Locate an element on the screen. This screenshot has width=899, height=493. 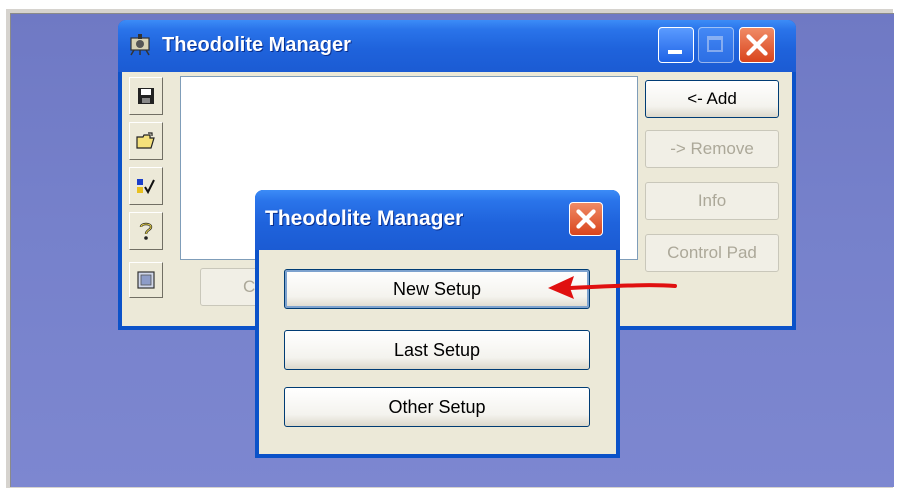
open-folder-icon is located at coordinates (145, 140).